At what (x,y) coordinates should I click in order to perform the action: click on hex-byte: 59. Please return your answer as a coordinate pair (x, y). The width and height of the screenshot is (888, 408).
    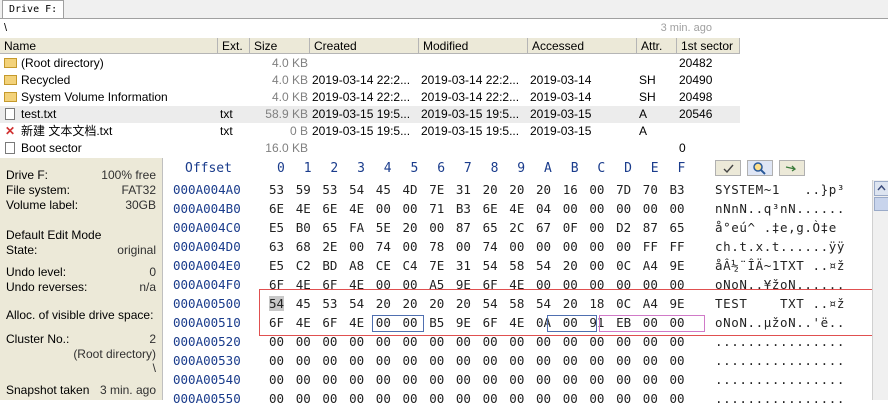
    Looking at the image, I should click on (303, 189).